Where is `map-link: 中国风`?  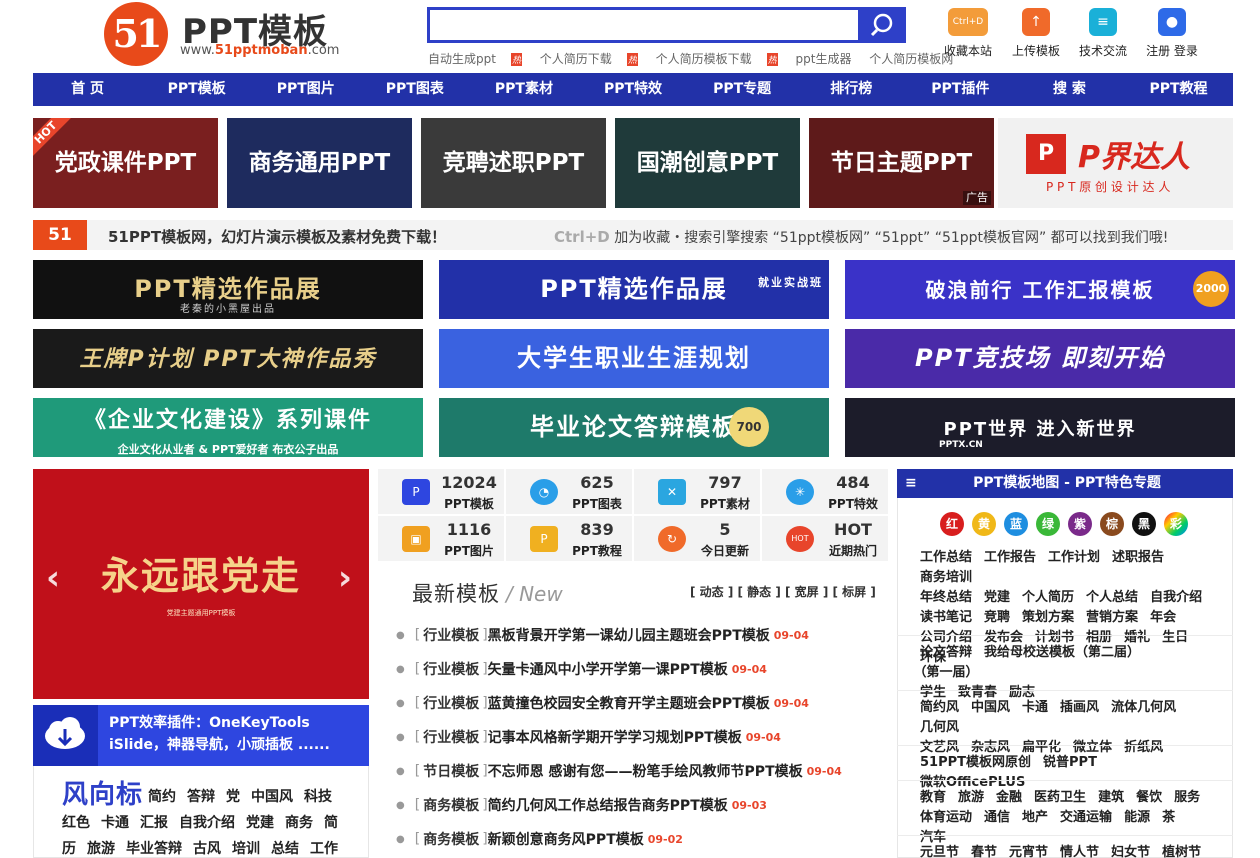 map-link: 中国风 is located at coordinates (990, 707).